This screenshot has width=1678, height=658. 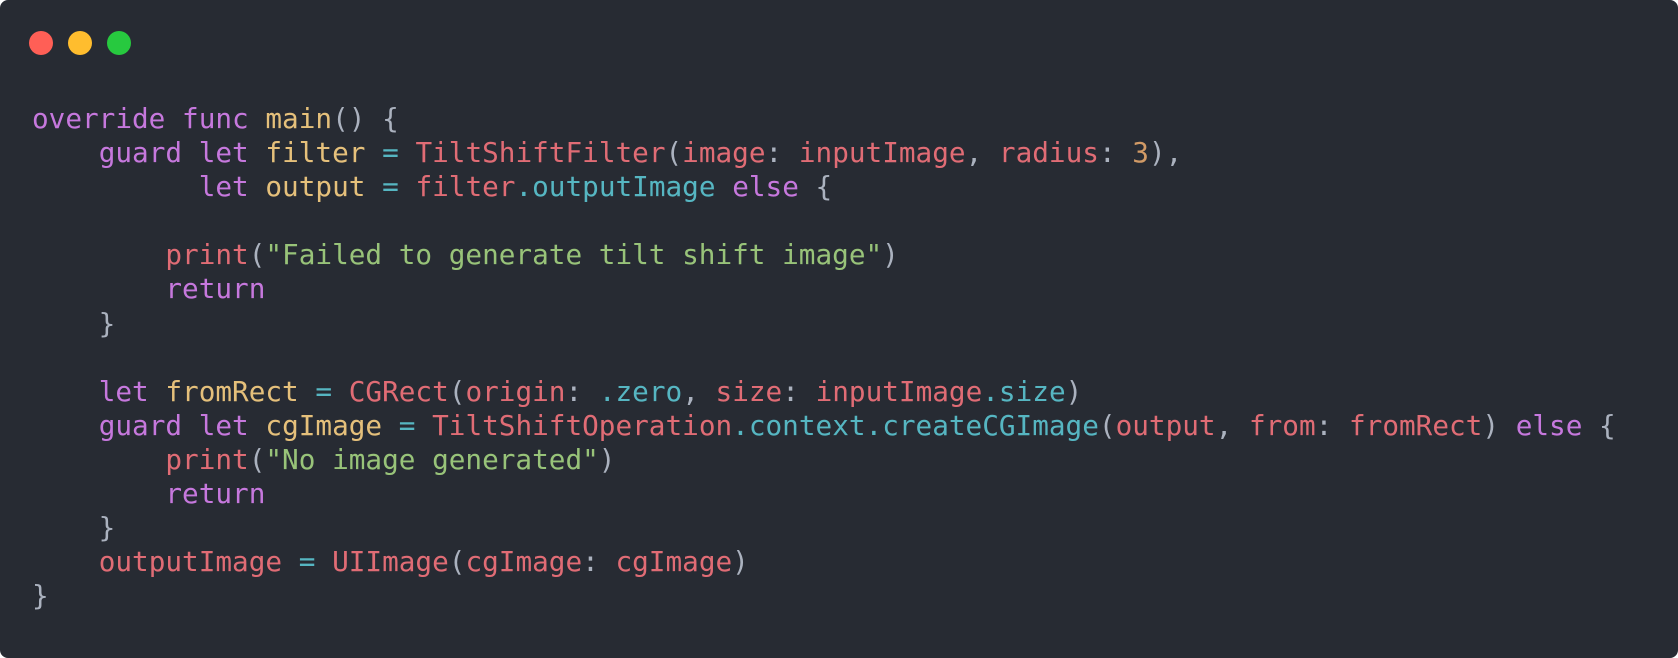 I want to click on code-token-param: radius, so click(x=1048, y=153).